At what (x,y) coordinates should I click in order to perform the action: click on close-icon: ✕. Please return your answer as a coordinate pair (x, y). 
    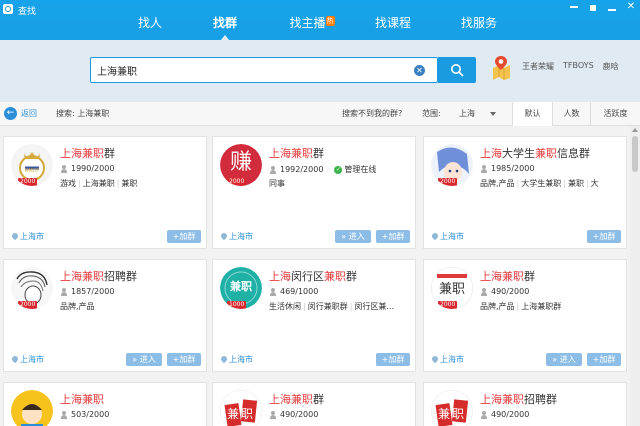
    Looking at the image, I should click on (631, 7).